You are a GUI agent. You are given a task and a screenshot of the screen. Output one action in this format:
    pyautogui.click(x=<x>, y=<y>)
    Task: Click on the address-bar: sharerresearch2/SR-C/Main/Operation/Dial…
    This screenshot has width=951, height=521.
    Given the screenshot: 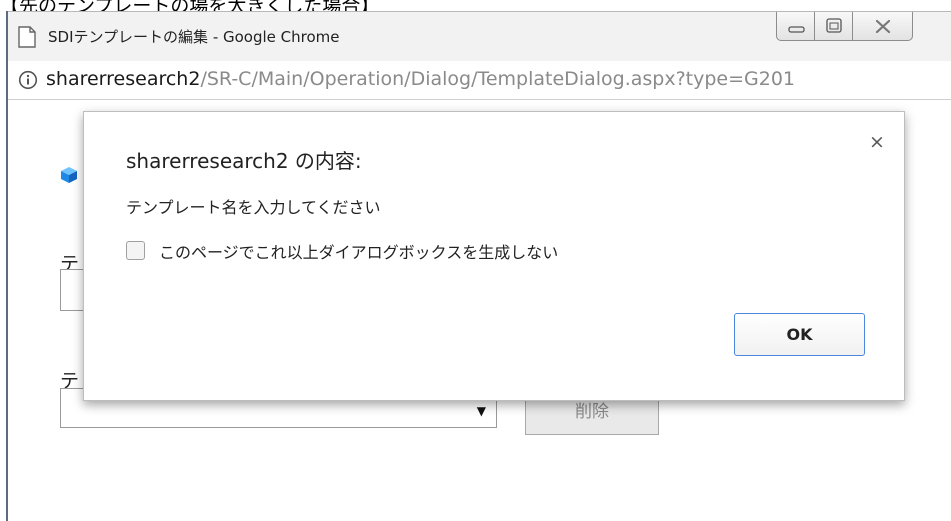 What is the action you would take?
    pyautogui.click(x=479, y=80)
    